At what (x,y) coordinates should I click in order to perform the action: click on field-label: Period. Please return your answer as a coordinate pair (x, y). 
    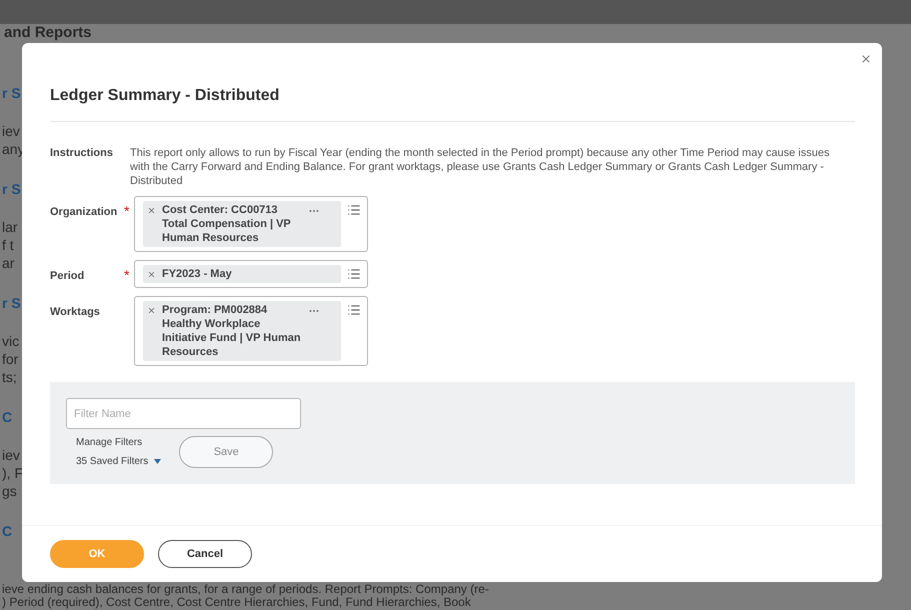
    Looking at the image, I should click on (68, 275).